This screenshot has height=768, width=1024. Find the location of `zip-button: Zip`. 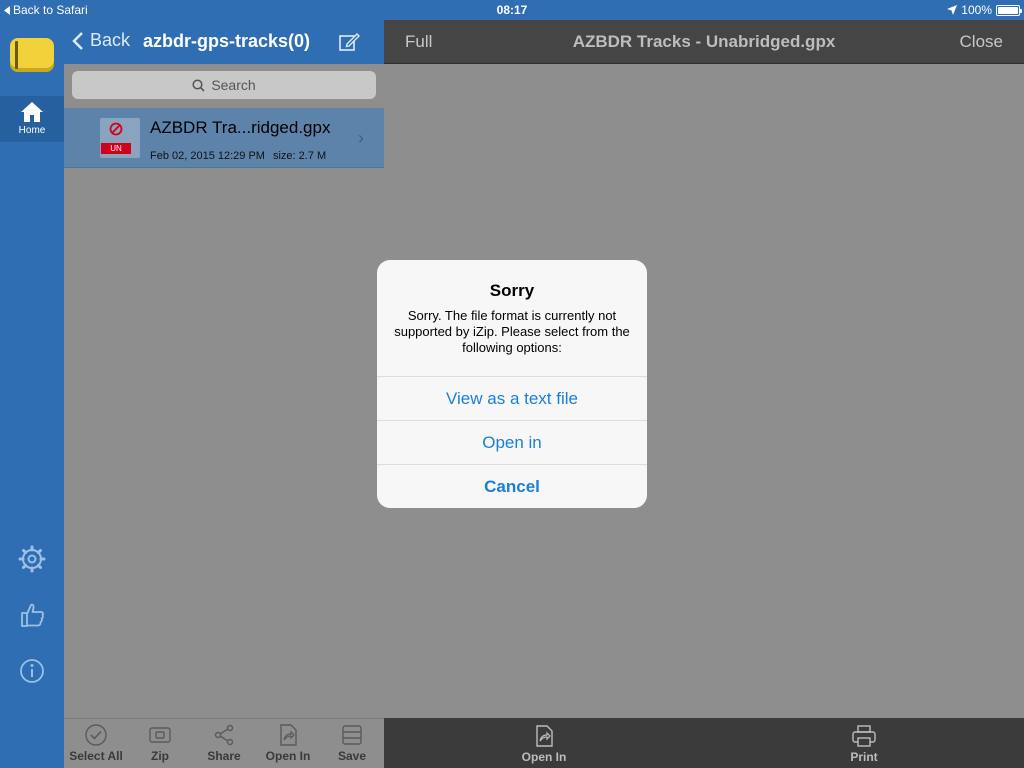

zip-button: Zip is located at coordinates (160, 743).